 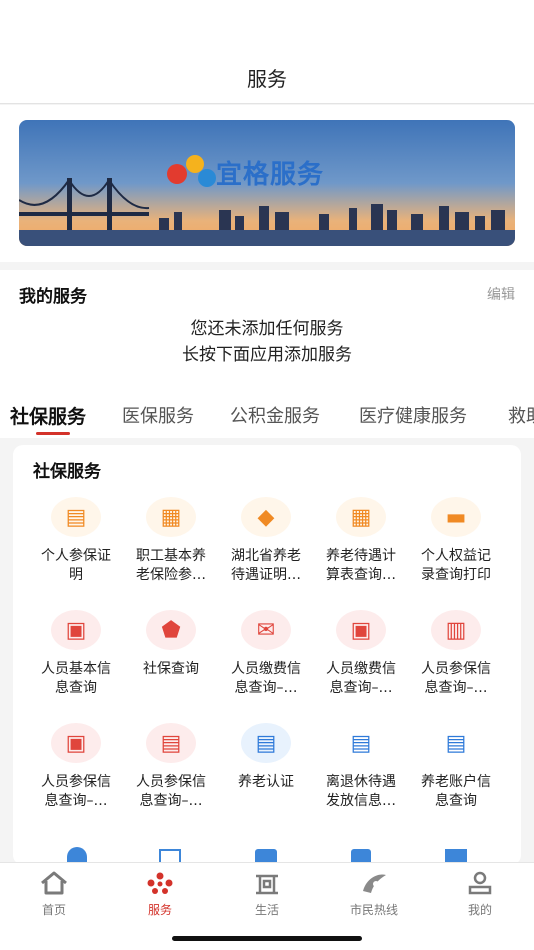 What do you see at coordinates (267, 894) in the screenshot?
I see `tab-life: 生活` at bounding box center [267, 894].